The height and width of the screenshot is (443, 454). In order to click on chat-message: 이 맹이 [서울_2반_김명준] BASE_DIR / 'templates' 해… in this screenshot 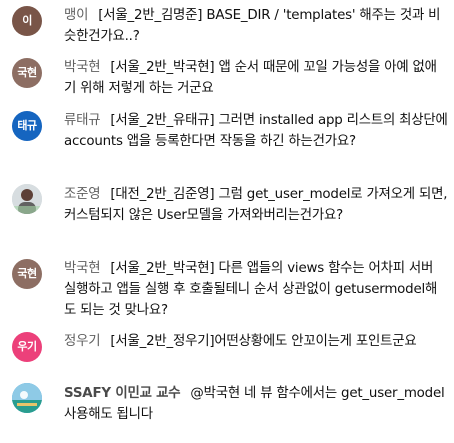, I will do `click(227, 26)`.